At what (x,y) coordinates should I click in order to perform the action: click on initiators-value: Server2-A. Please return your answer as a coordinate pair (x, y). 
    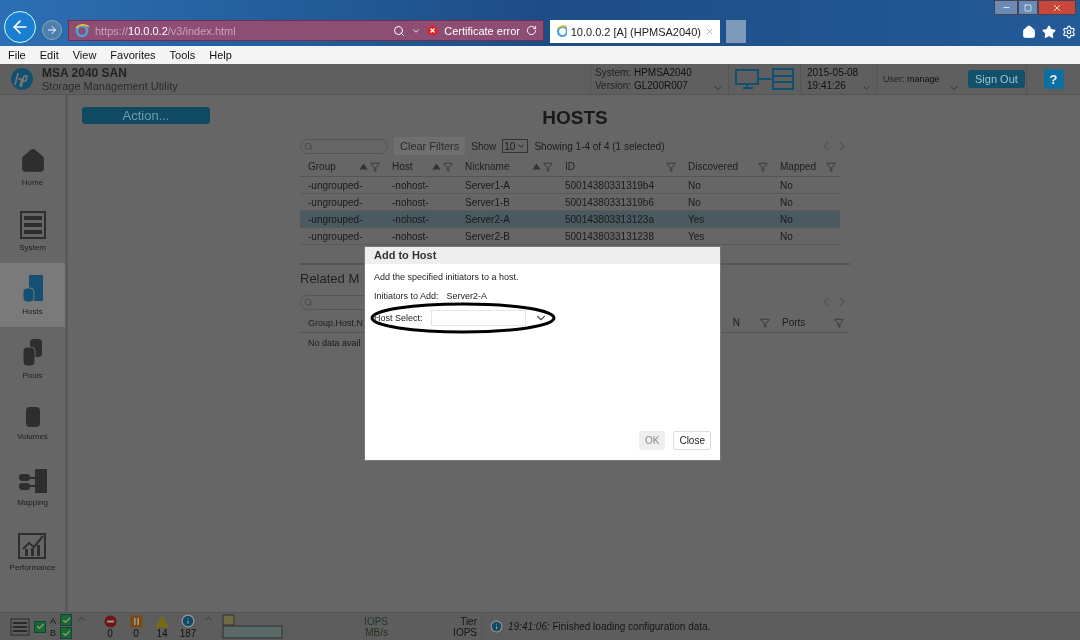
    Looking at the image, I should click on (467, 296).